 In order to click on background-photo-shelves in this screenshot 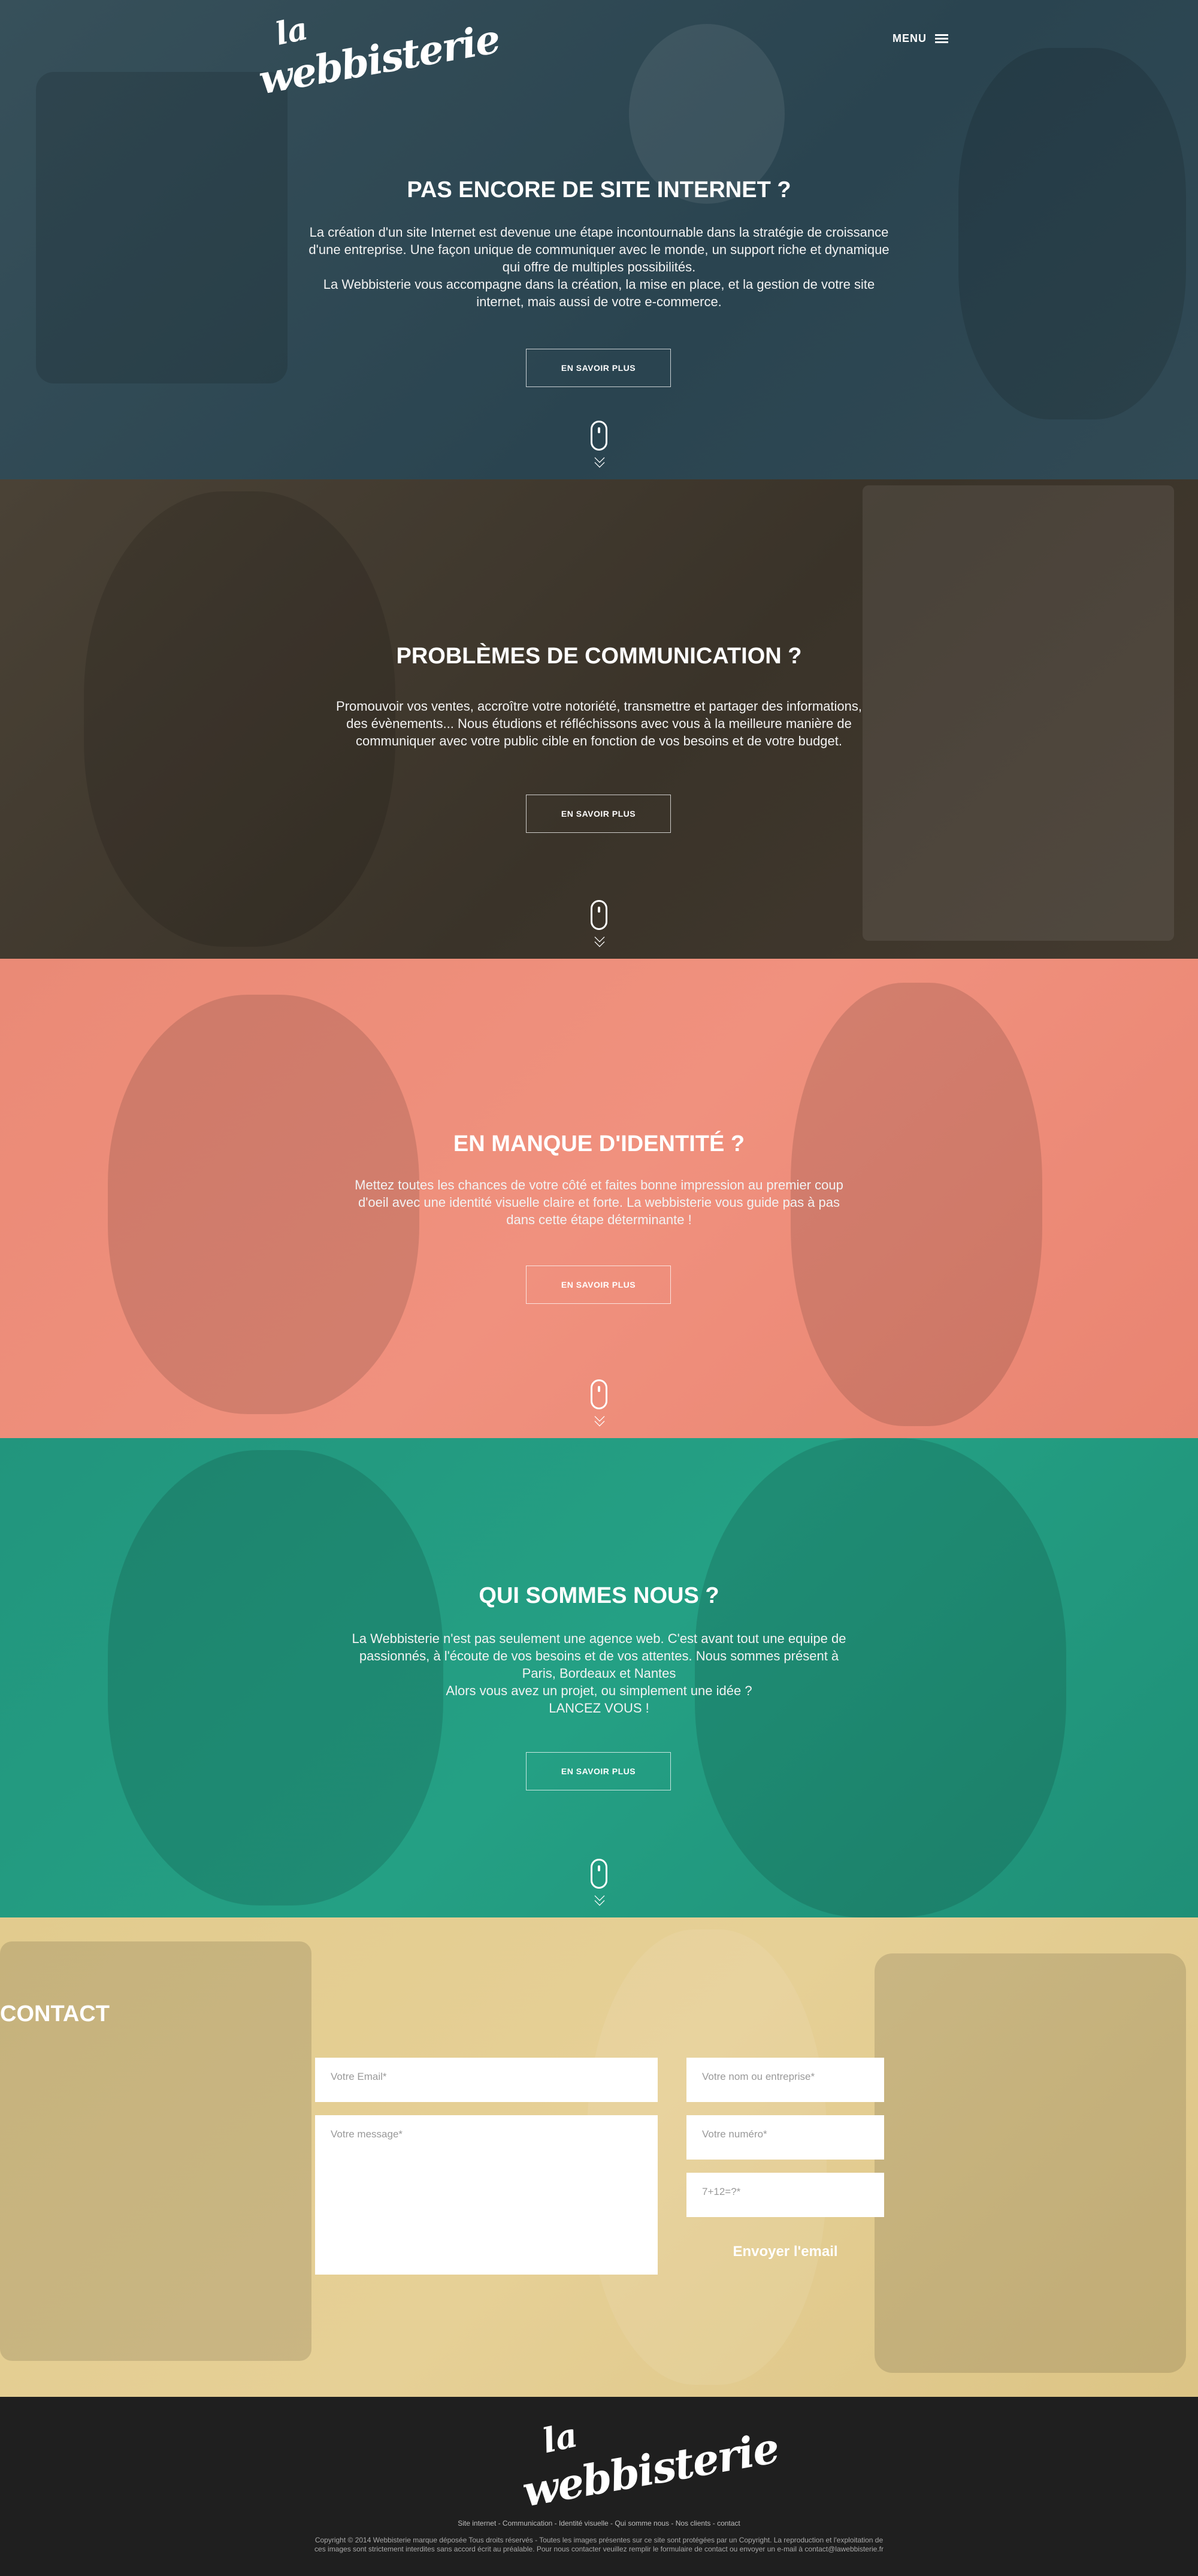, I will do `click(162, 228)`.